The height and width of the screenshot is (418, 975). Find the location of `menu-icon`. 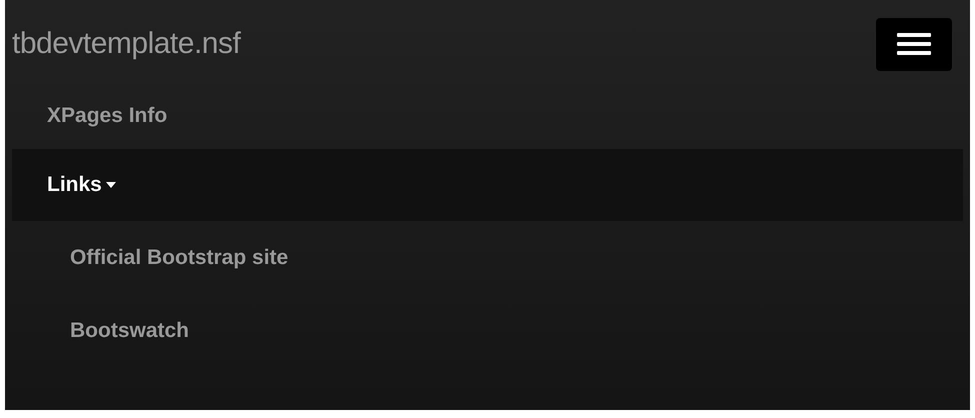

menu-icon is located at coordinates (914, 44).